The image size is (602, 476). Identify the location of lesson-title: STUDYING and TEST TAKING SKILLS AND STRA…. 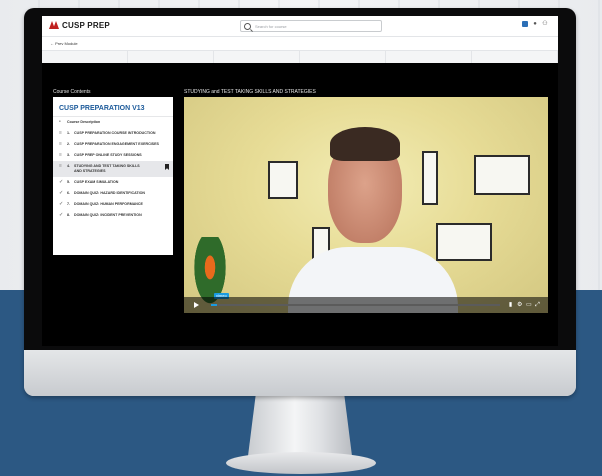
(250, 92).